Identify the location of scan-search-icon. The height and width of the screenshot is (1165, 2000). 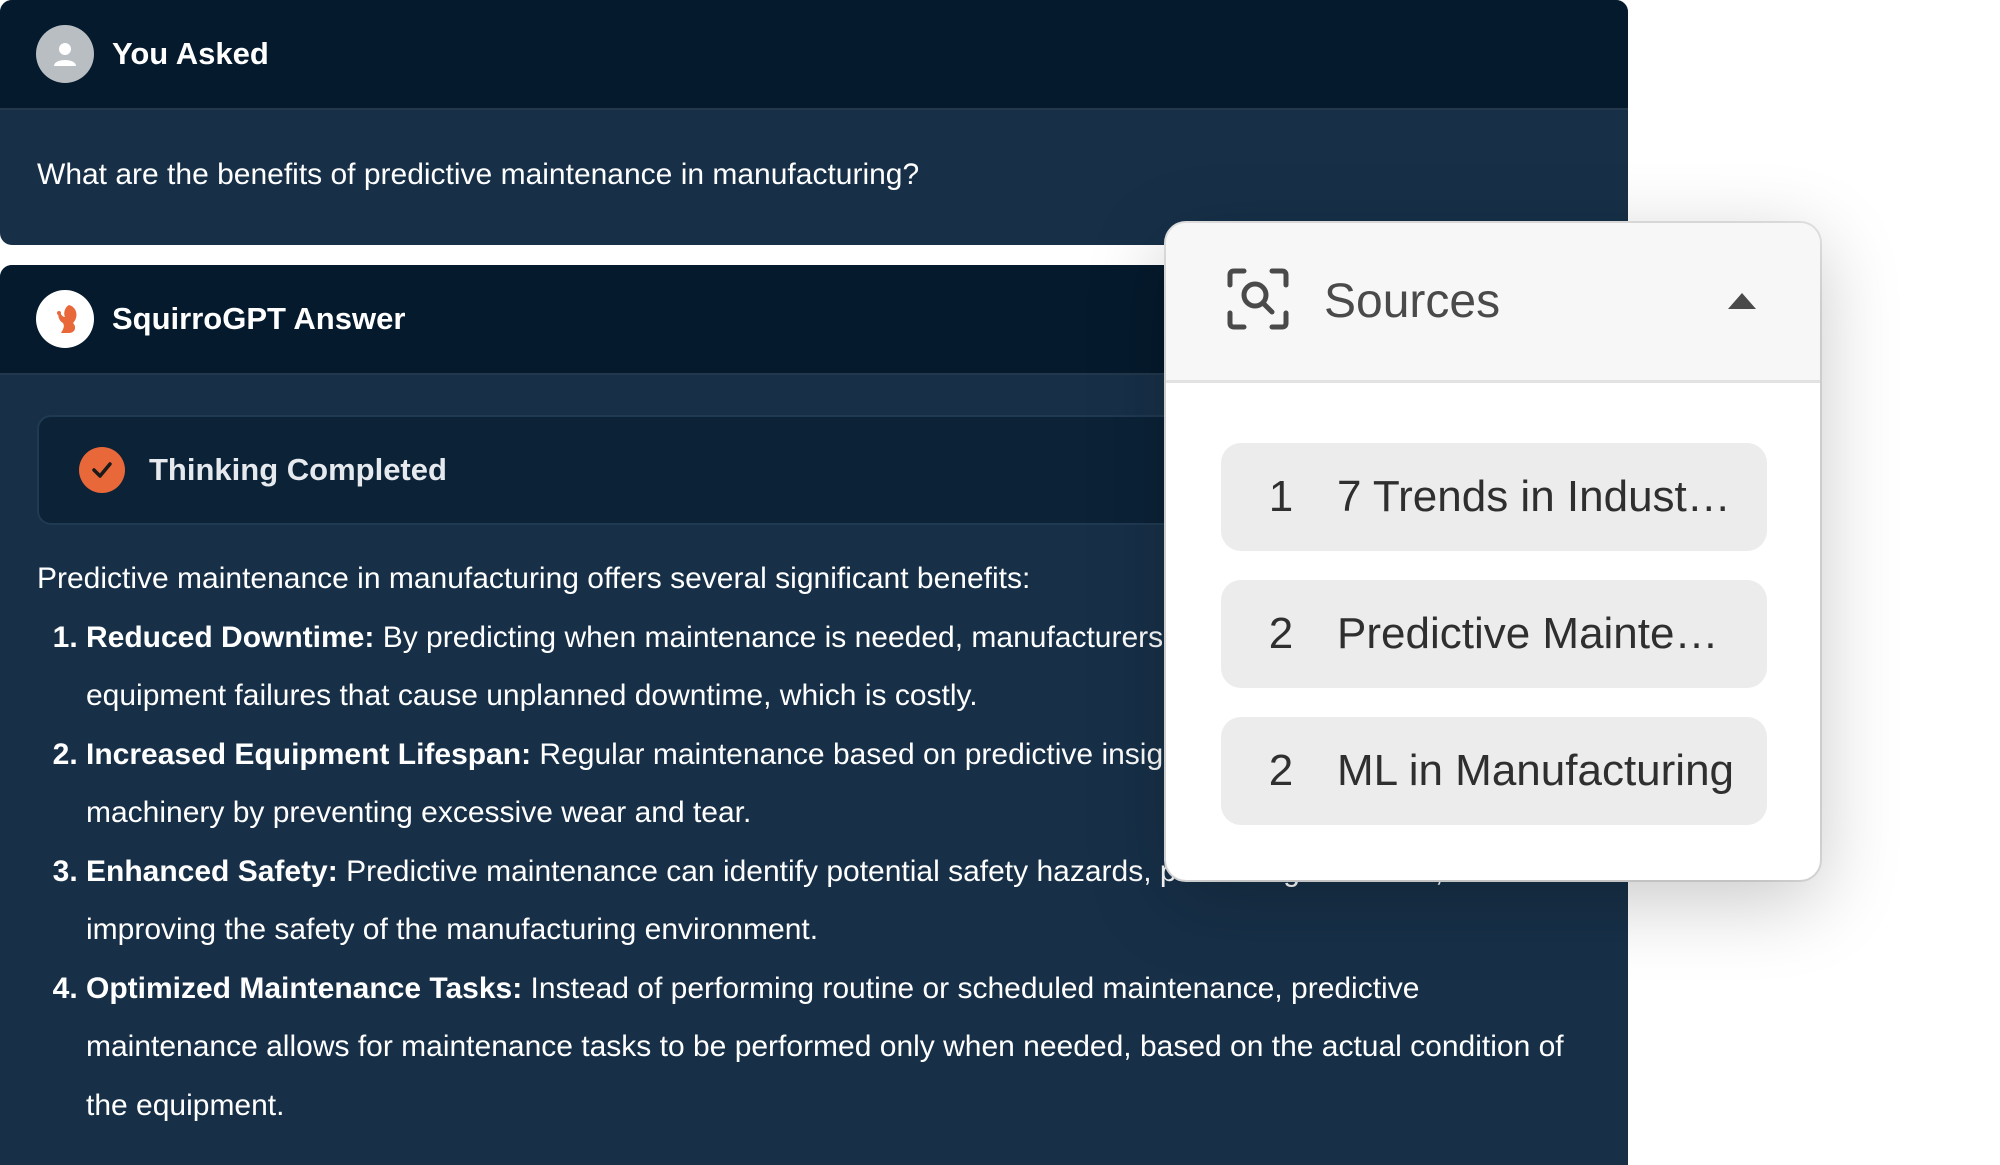
(1258, 301).